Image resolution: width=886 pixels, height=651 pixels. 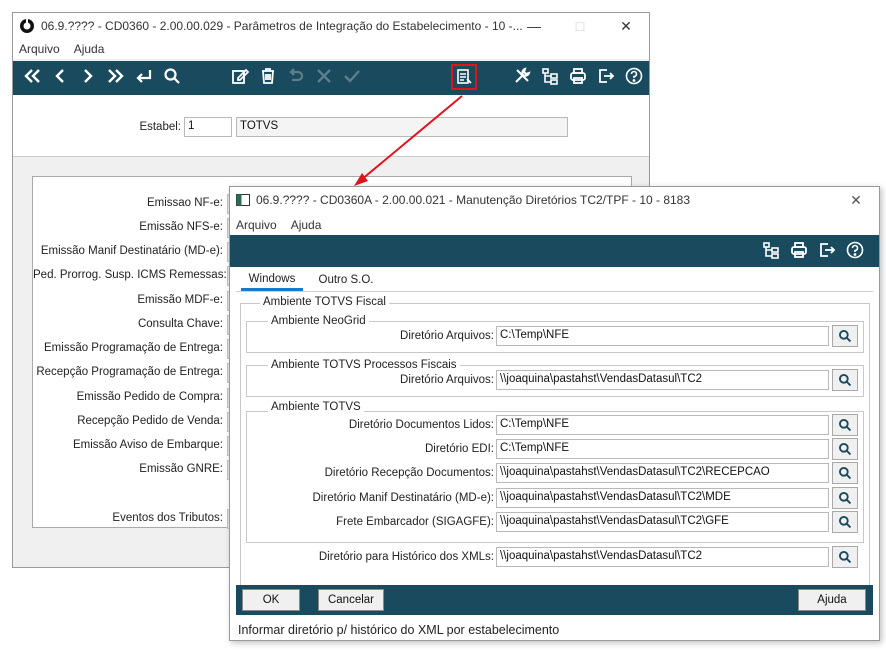 I want to click on neogrid-dir-input: C:\Temp\NFE, so click(x=662, y=336).